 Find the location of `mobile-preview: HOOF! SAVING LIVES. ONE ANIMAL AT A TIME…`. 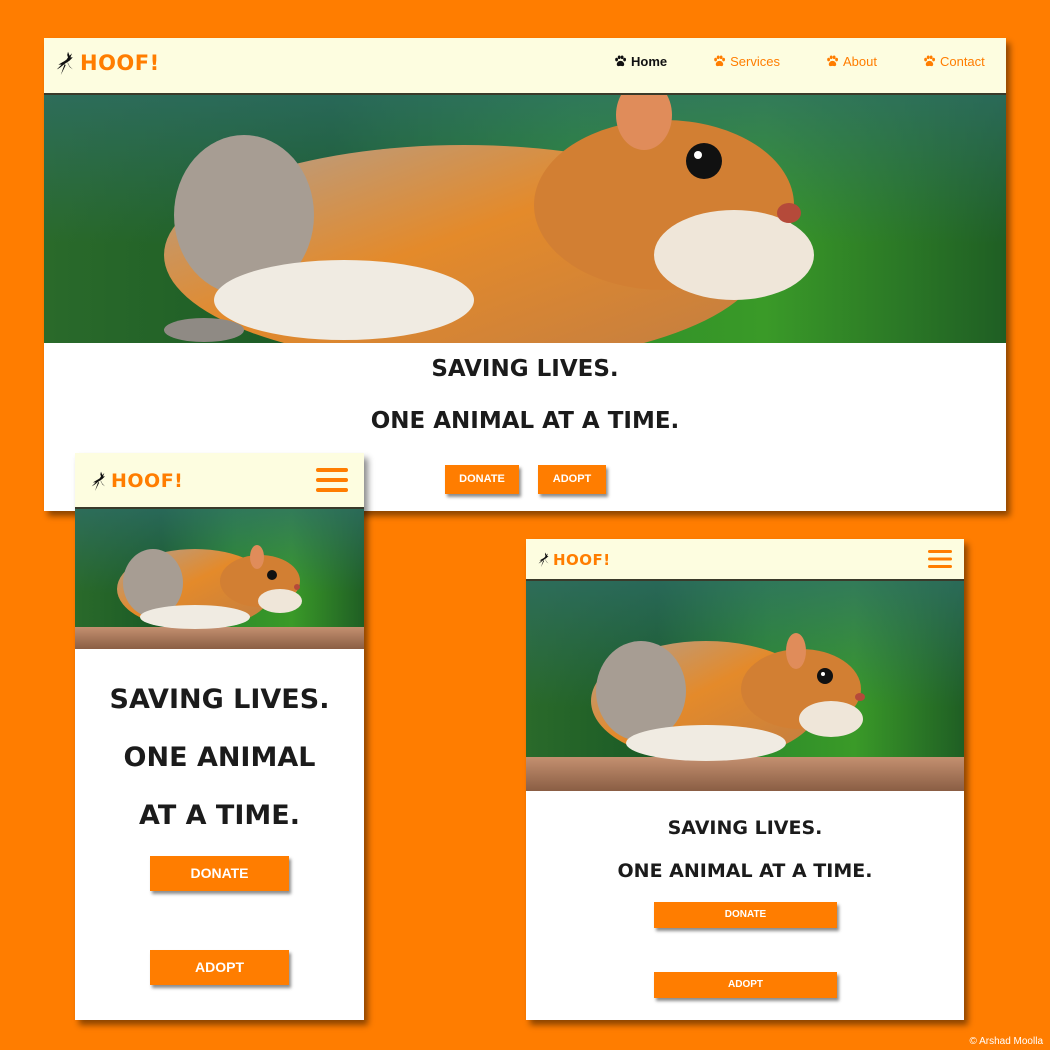

mobile-preview: HOOF! SAVING LIVES. ONE ANIMAL AT A TIME… is located at coordinates (219, 736).